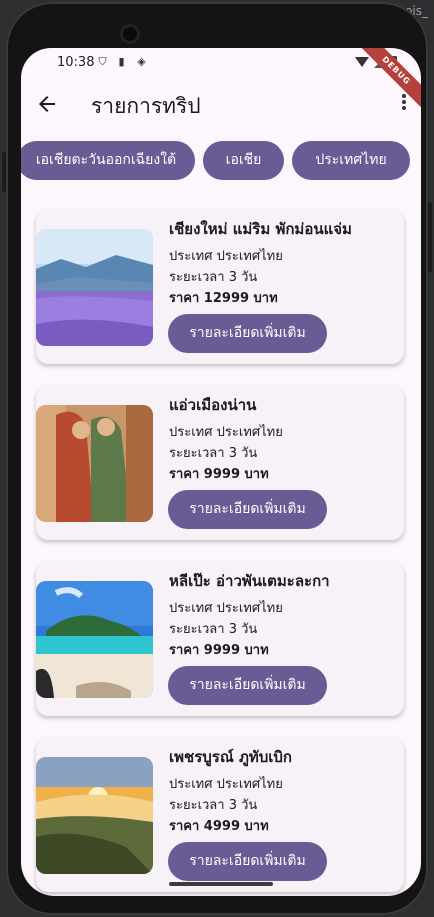 Image resolution: width=434 pixels, height=917 pixels. Describe the element at coordinates (108, 160) in the screenshot. I see `chip-southeast-asia: เอเชียตะวันออกเฉียงใต้` at that location.